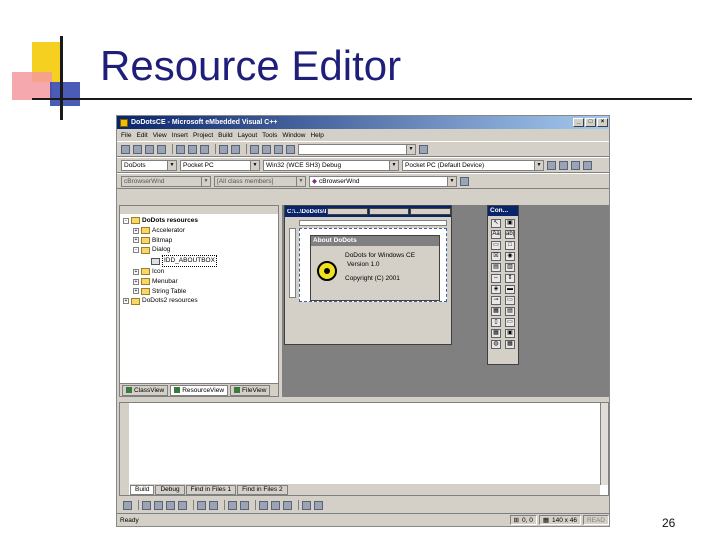 Image resolution: width=720 pixels, height=540 pixels. What do you see at coordinates (496, 311) in the screenshot?
I see `listctrl-icon: ▦` at bounding box center [496, 311].